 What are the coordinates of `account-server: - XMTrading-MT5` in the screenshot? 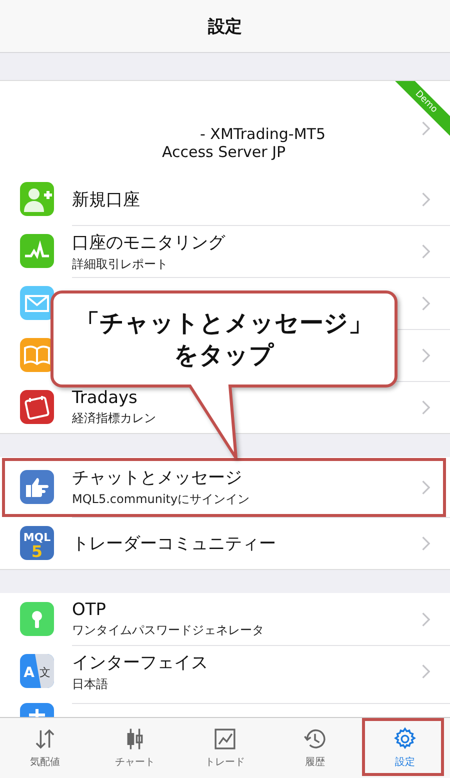 It's located at (263, 134).